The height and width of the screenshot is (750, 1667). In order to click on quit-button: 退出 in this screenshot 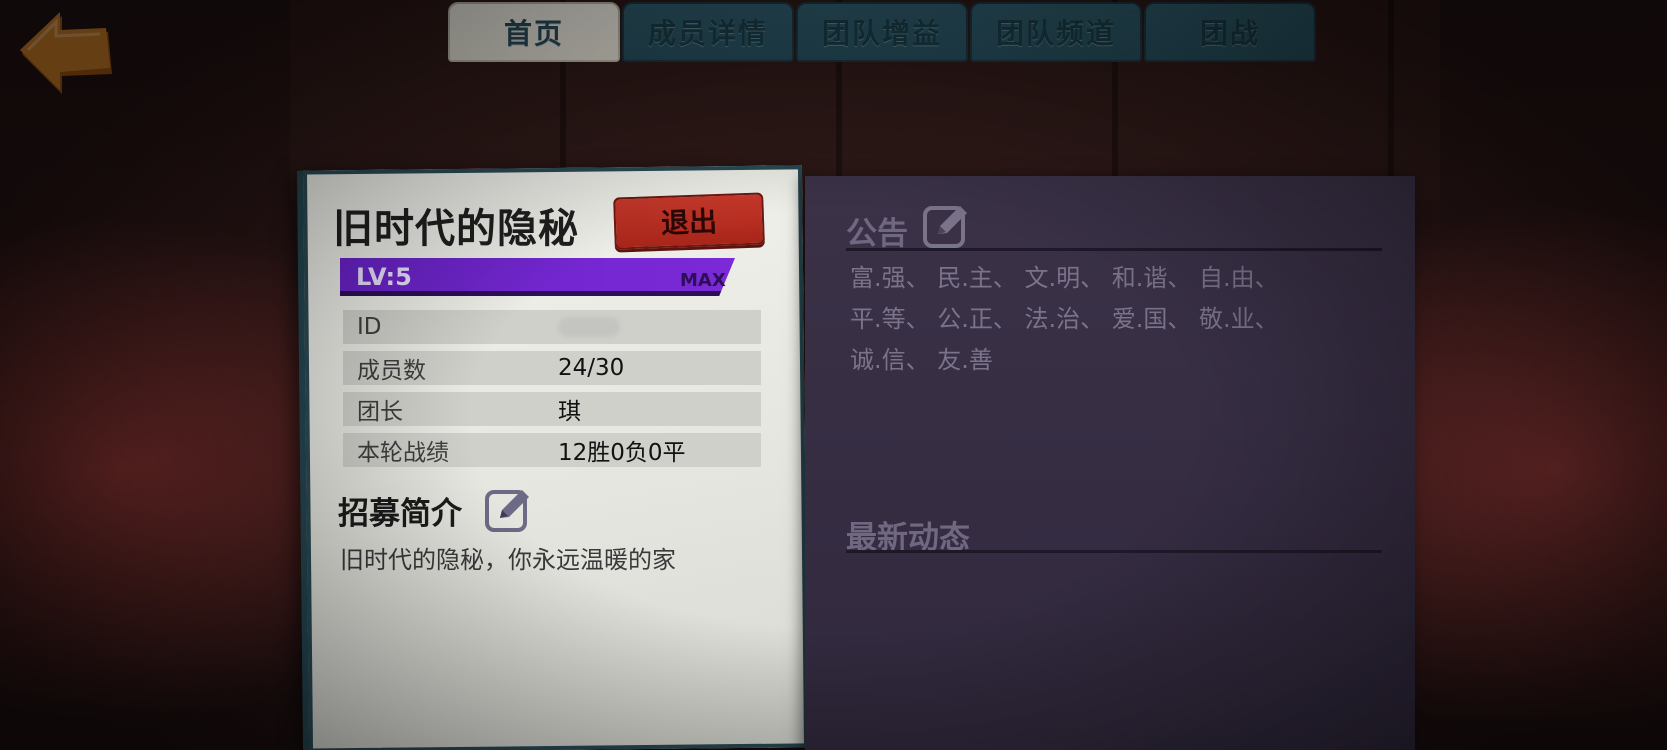, I will do `click(689, 221)`.